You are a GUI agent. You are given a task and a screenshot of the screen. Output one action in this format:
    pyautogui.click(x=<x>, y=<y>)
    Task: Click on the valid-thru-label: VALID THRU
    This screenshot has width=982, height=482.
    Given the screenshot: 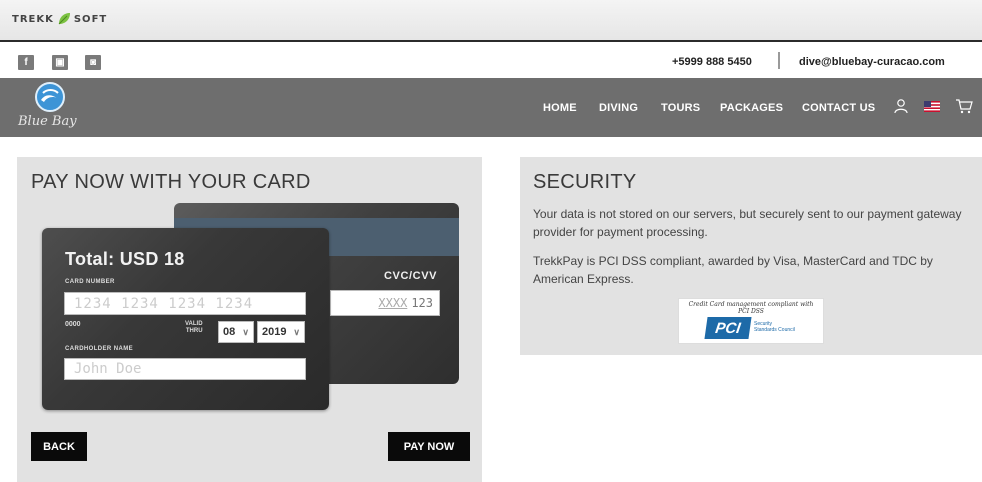 What is the action you would take?
    pyautogui.click(x=194, y=328)
    